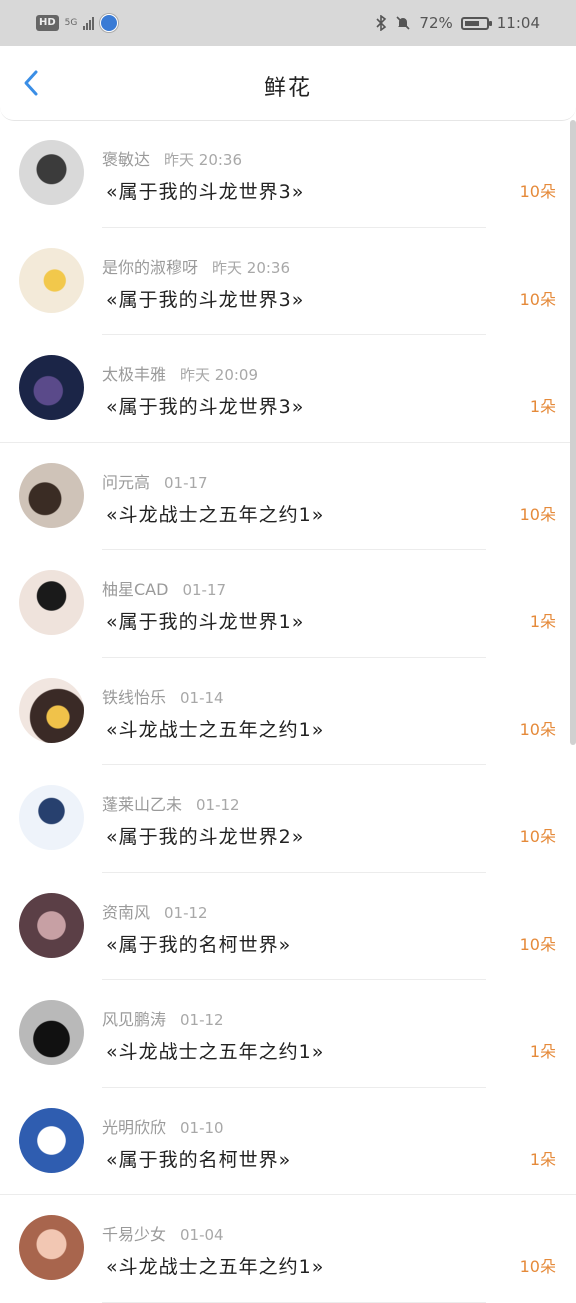 The height and width of the screenshot is (1303, 576). I want to click on flower-row: 是你的淑穆呀 昨天 20:36 «属于我的斗龙世界3» 10朵, so click(288, 281).